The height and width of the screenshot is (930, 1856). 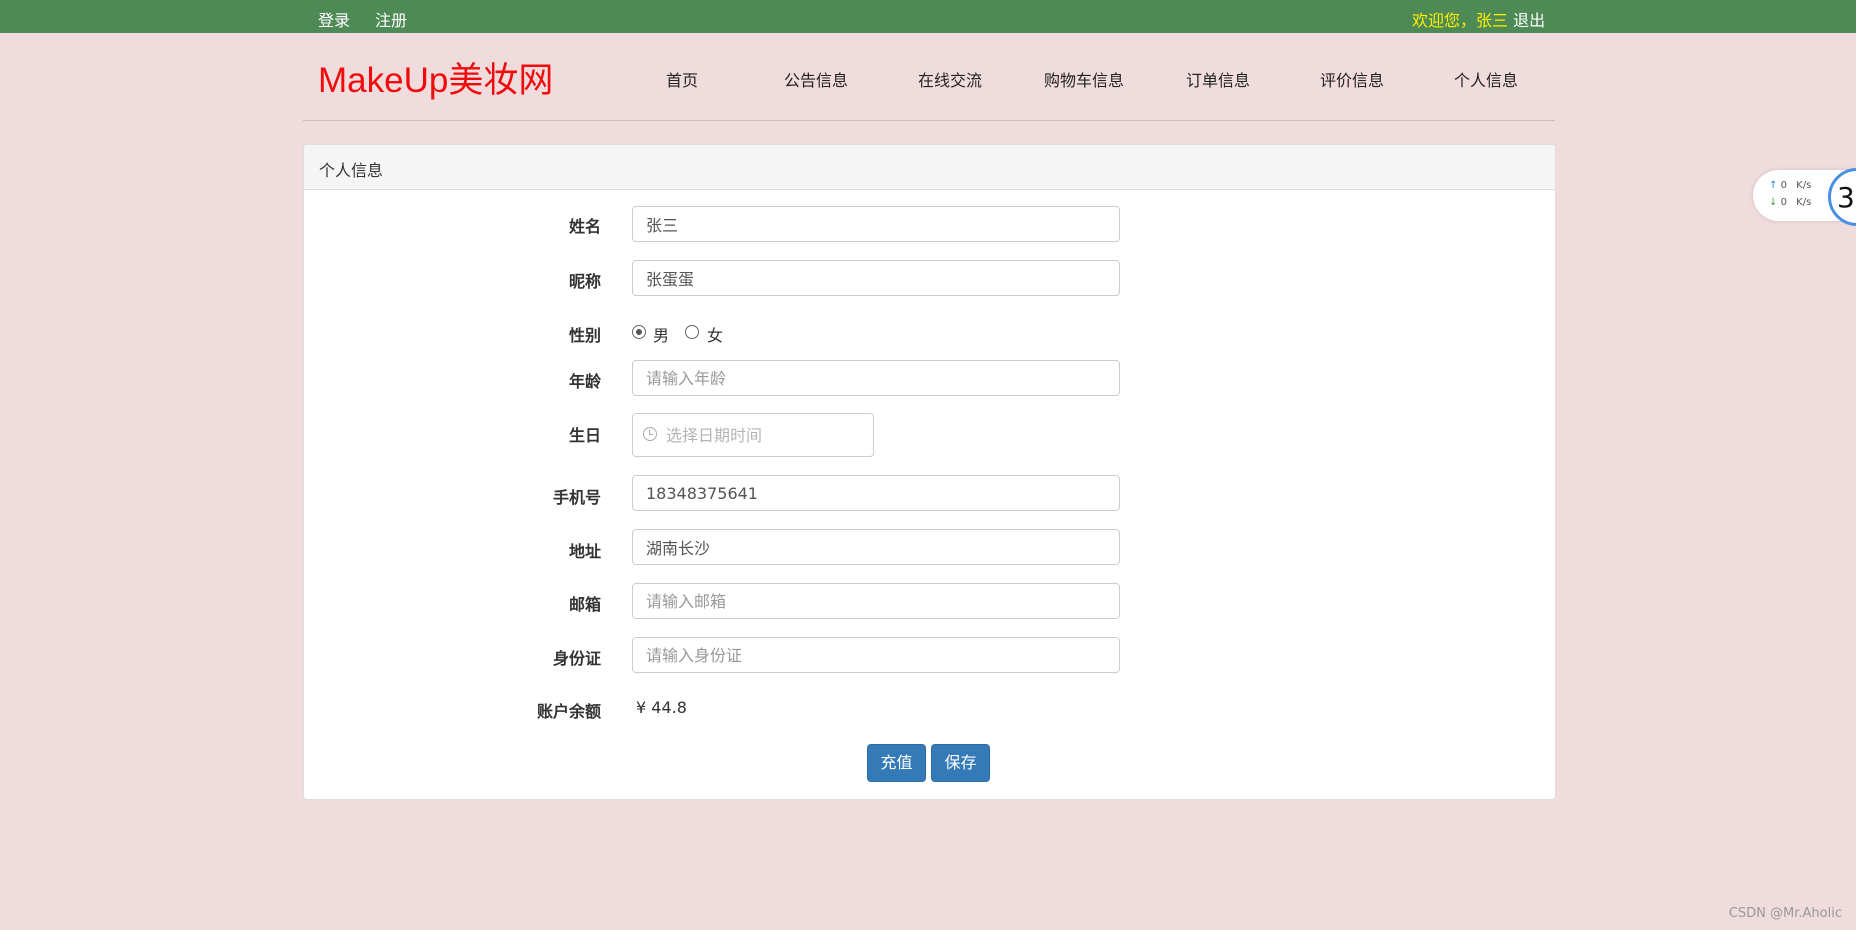 What do you see at coordinates (568, 711) in the screenshot?
I see `balance-label: 账户余额` at bounding box center [568, 711].